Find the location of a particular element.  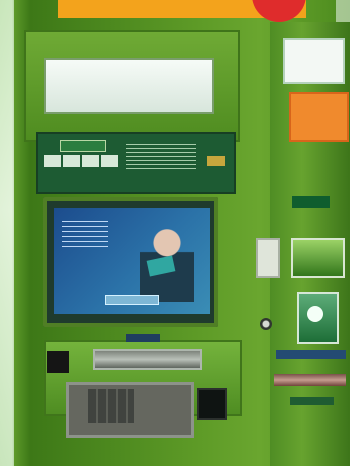

screen-button is located at coordinates (132, 300).